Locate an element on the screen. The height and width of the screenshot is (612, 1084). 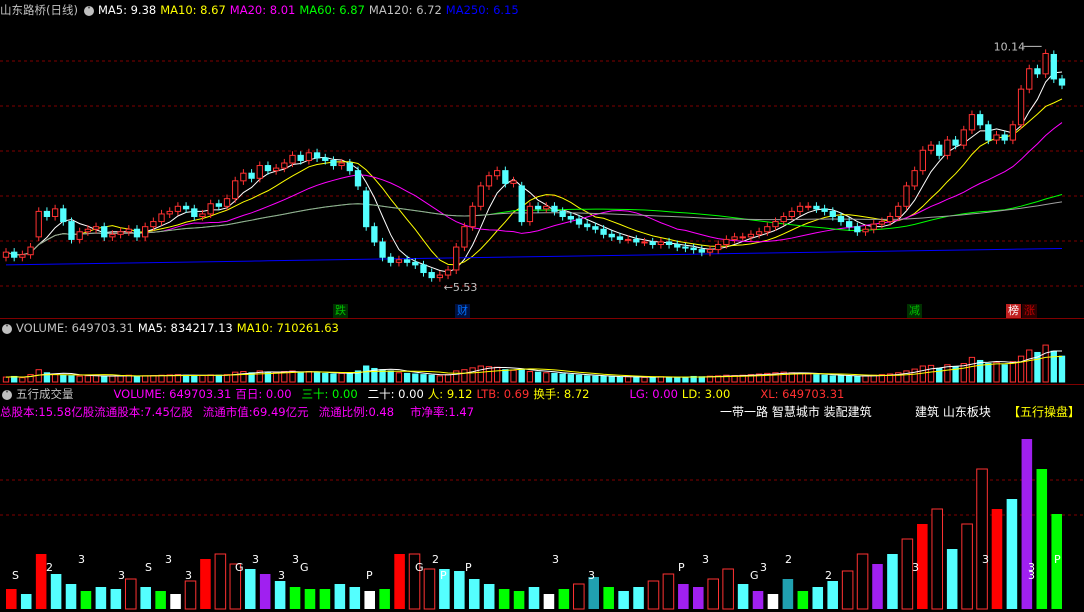
event-tag-jian: 减 is located at coordinates (914, 311).